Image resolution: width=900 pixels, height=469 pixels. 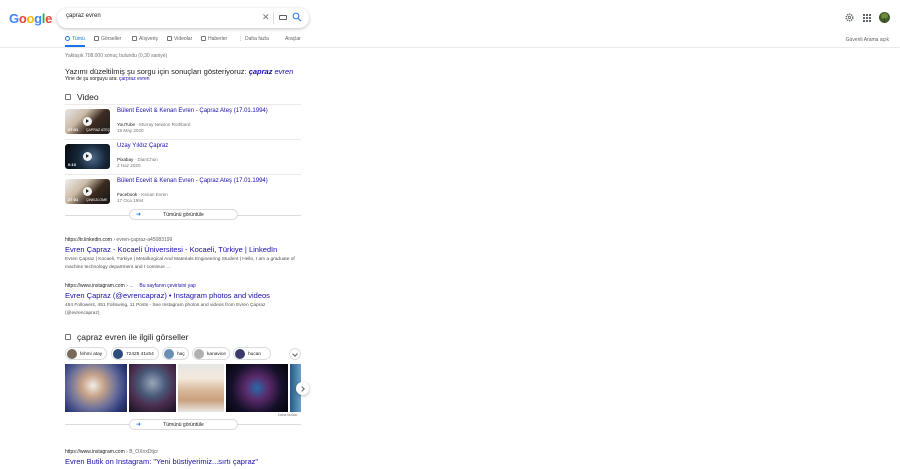 I want to click on gear-icon, so click(x=849, y=17).